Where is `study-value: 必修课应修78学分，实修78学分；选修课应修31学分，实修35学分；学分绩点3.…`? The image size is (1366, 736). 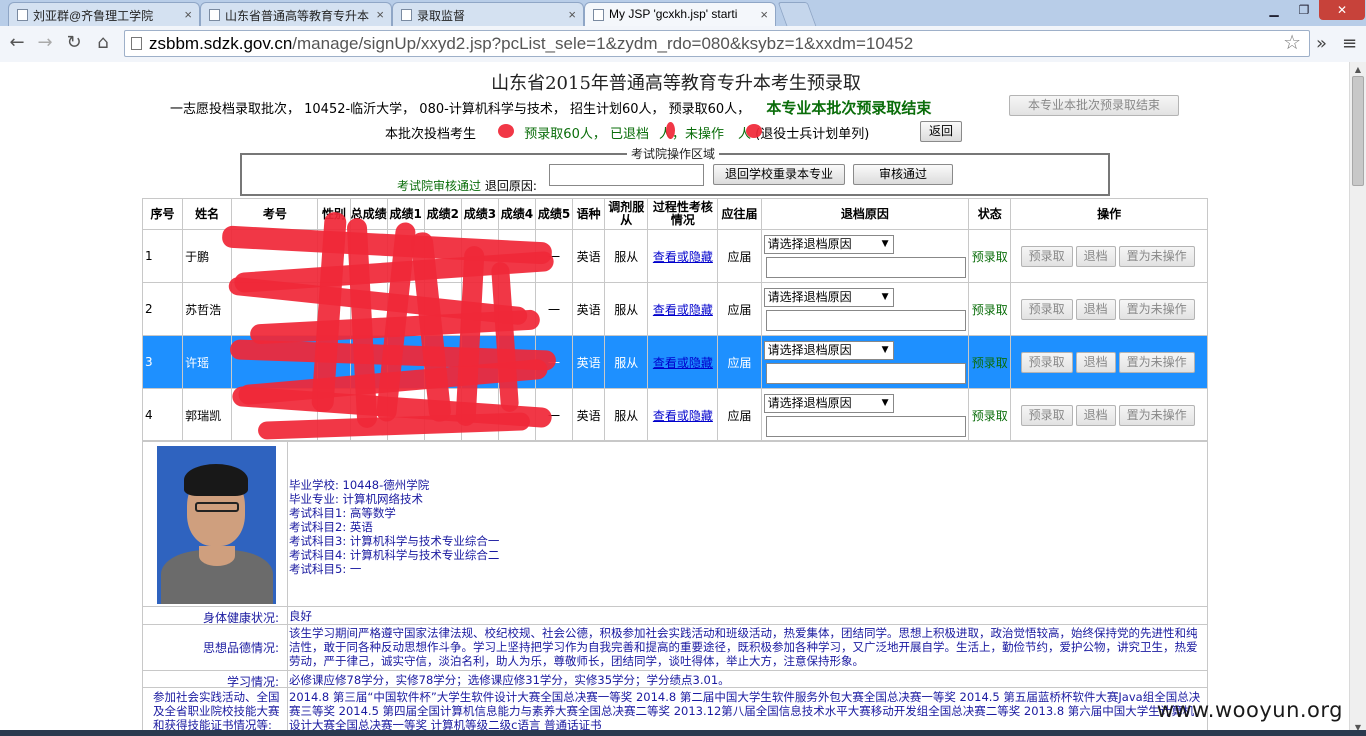
study-value: 必修课应修78学分，实修78学分；选修课应修31学分，实修35学分；学分绩点3.… is located at coordinates (509, 680).